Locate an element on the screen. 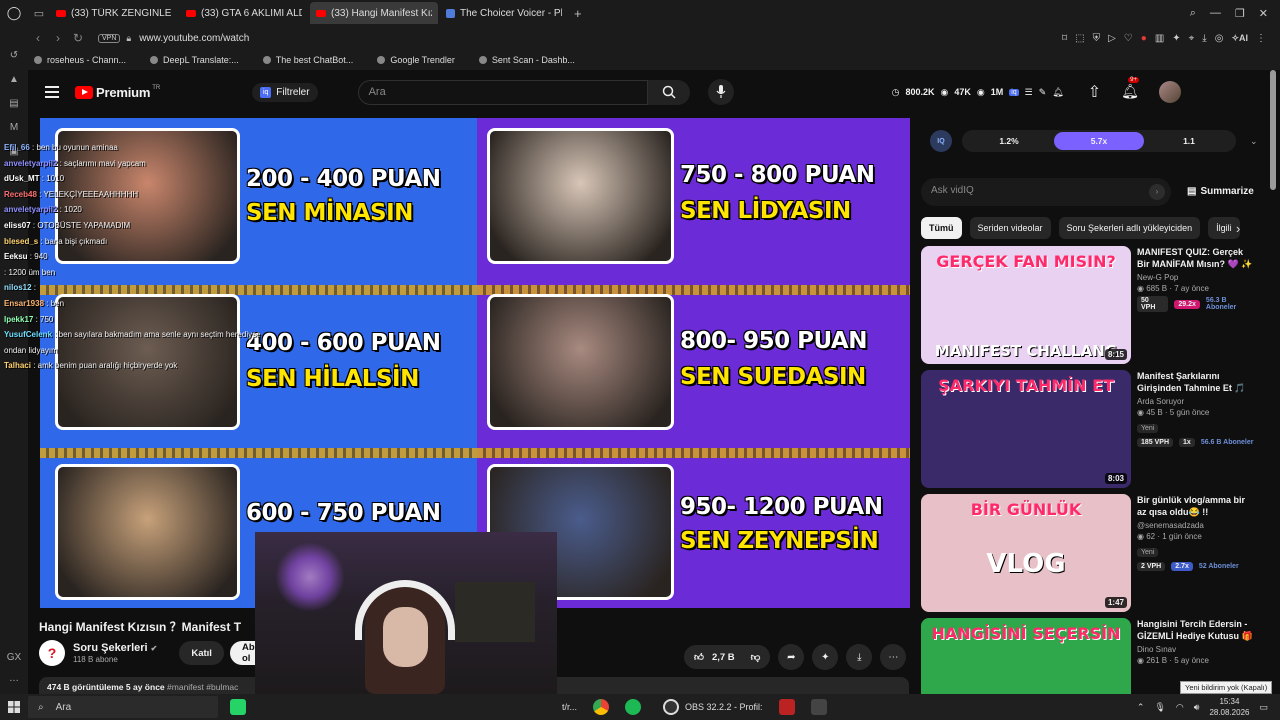 This screenshot has height=720, width=1280. channel-avatar: ? is located at coordinates (52, 653).